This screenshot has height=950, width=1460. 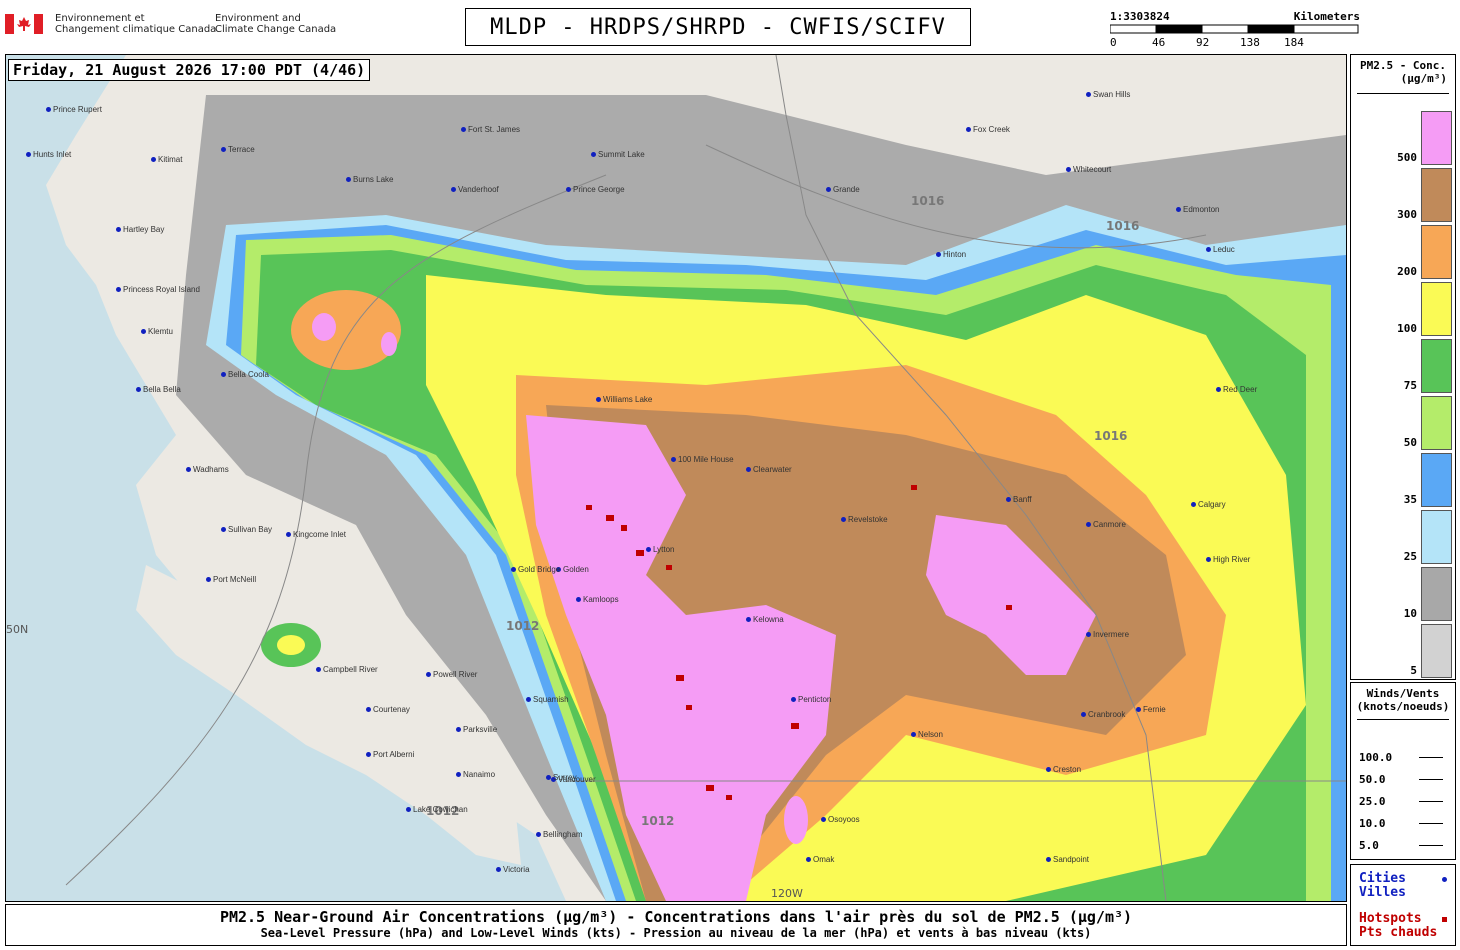 What do you see at coordinates (1159, 42) in the screenshot?
I see `scale-tick: 46` at bounding box center [1159, 42].